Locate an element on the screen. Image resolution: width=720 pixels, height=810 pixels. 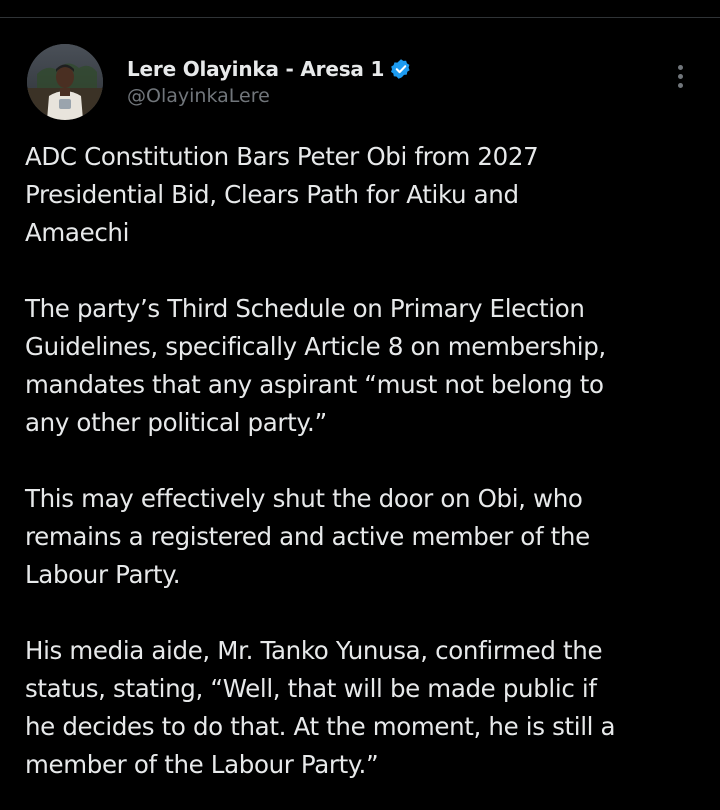
avatar-image is located at coordinates (65, 82).